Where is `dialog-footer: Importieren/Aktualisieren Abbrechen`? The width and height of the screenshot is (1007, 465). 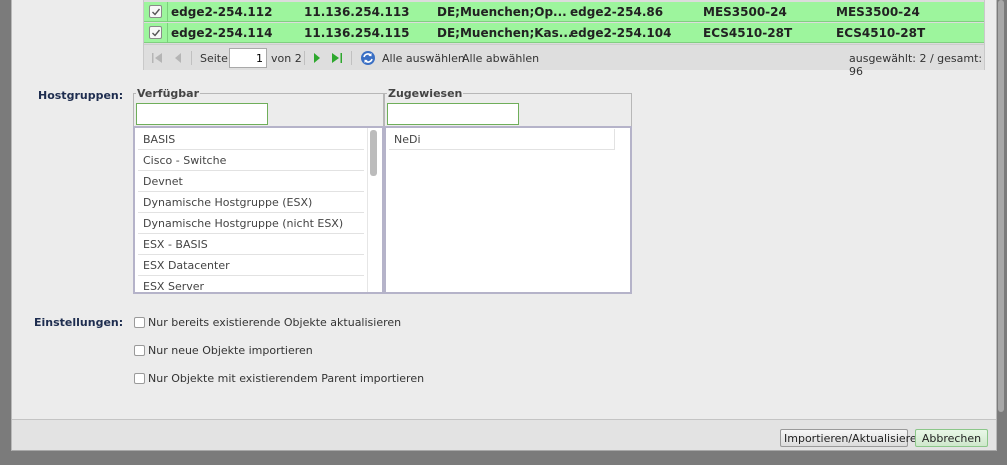 dialog-footer: Importieren/Aktualisieren Abbrechen is located at coordinates (504, 434).